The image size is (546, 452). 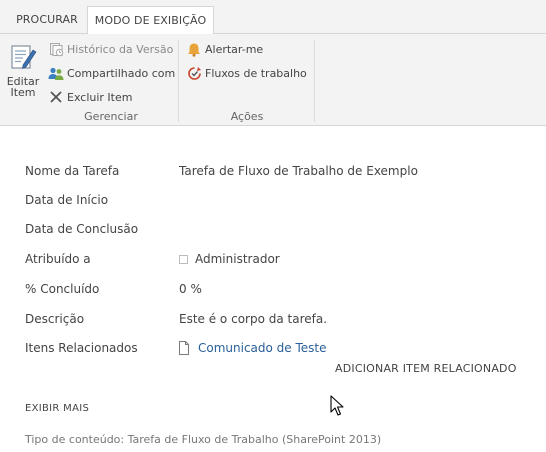 I want to click on field-row-due-date: Data de Conclusão, so click(x=285, y=229).